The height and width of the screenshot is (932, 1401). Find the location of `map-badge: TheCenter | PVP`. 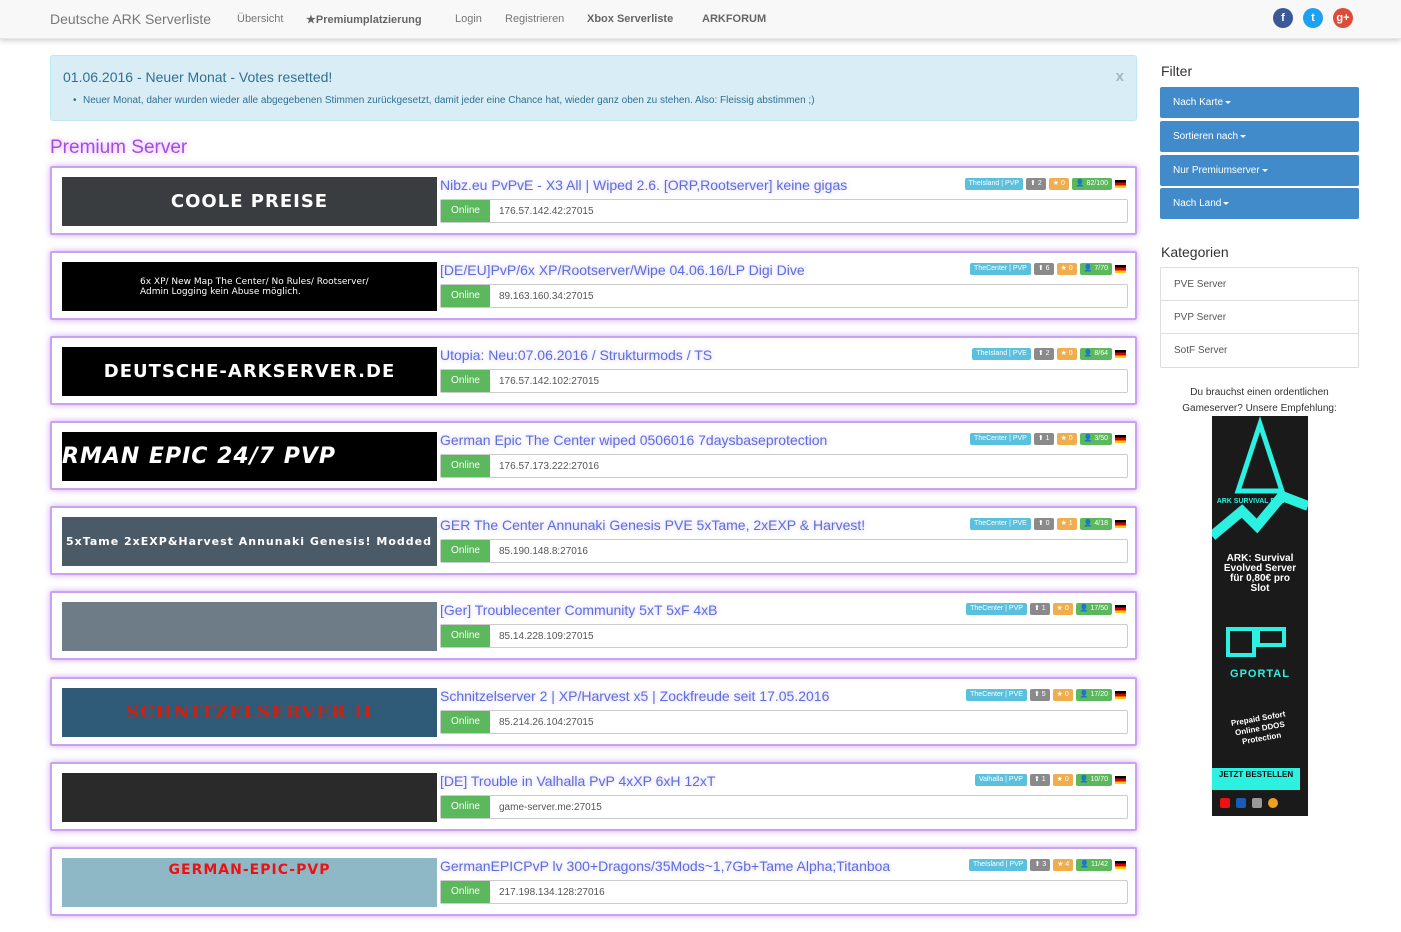

map-badge: TheCenter | PVP is located at coordinates (1000, 269).